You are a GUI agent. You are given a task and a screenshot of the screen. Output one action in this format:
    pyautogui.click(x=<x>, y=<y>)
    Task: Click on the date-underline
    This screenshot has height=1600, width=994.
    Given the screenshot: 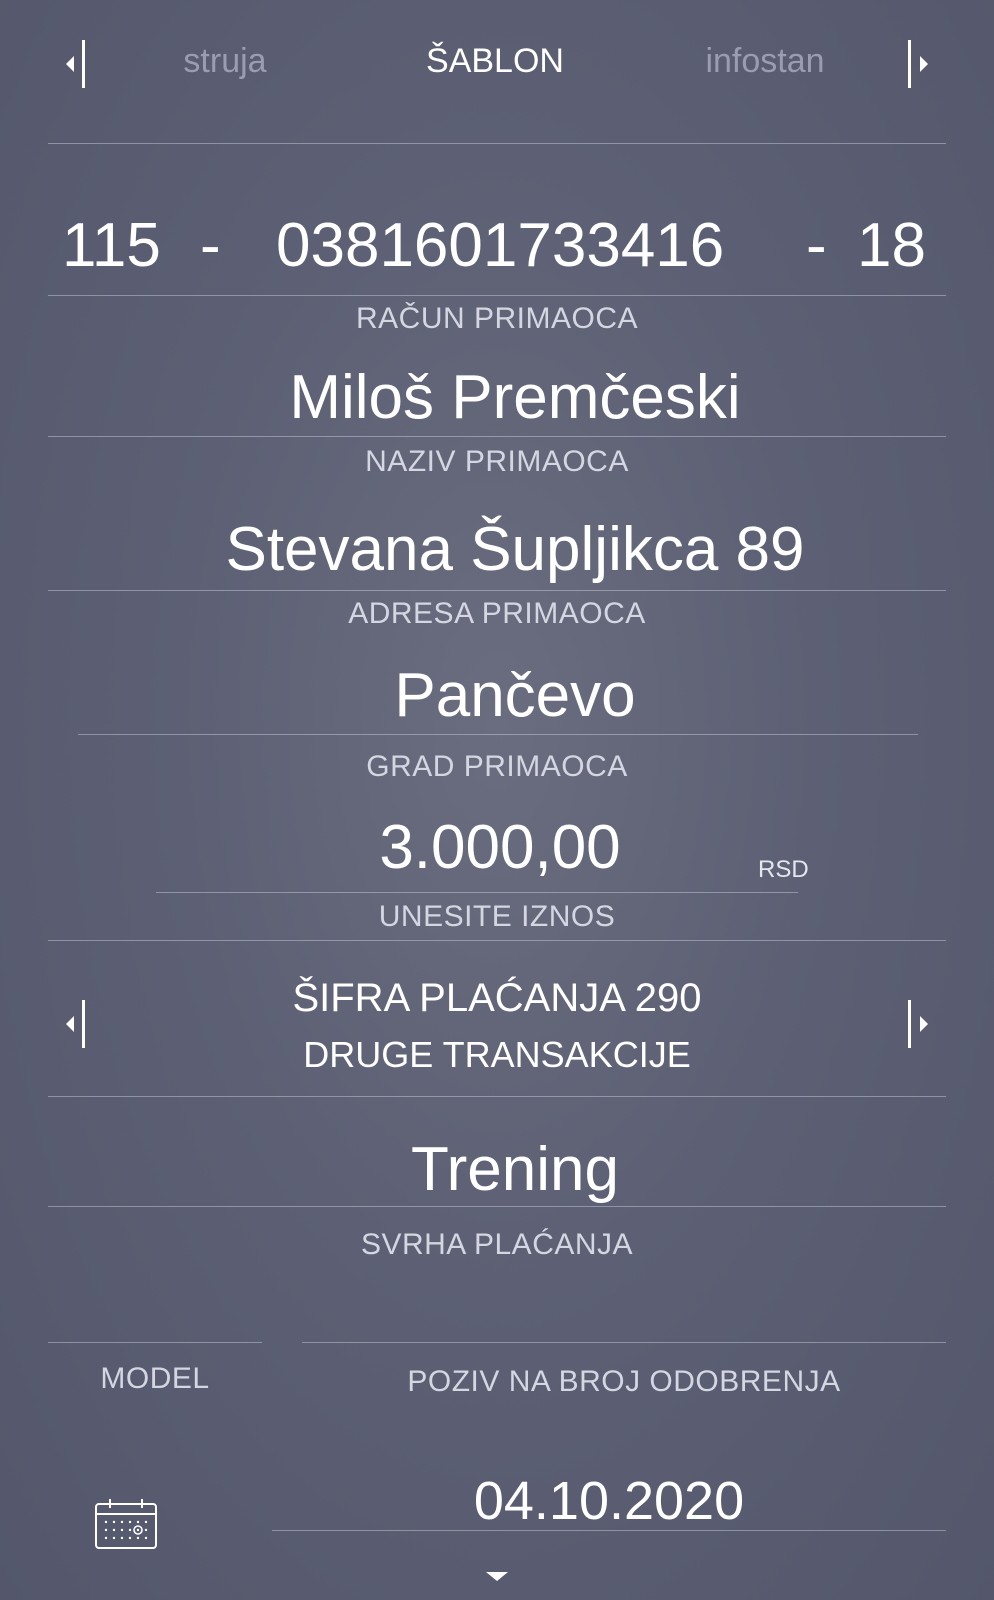 What is the action you would take?
    pyautogui.click(x=609, y=1530)
    